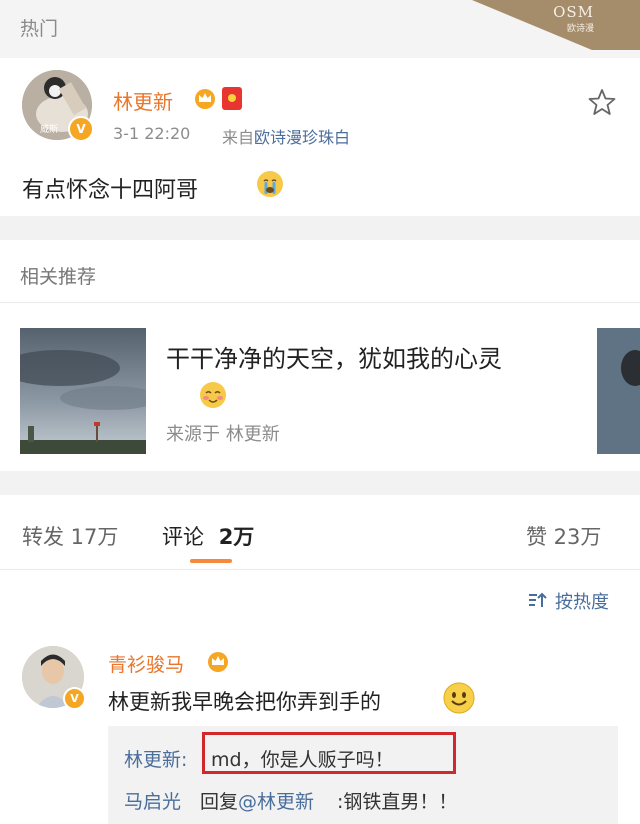  Describe the element at coordinates (70, 536) in the screenshot. I see `tab-repost: 转发 17万` at that location.